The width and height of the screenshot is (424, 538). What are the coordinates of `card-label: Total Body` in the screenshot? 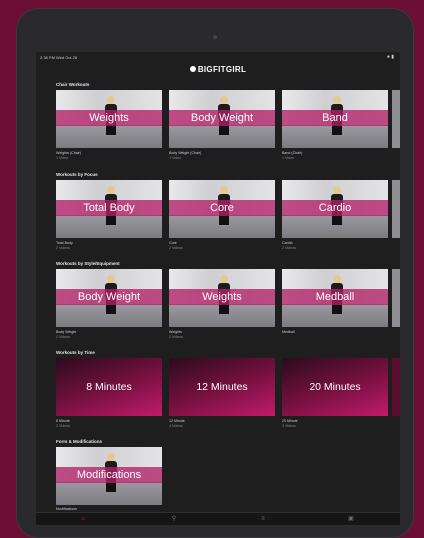 It's located at (109, 208).